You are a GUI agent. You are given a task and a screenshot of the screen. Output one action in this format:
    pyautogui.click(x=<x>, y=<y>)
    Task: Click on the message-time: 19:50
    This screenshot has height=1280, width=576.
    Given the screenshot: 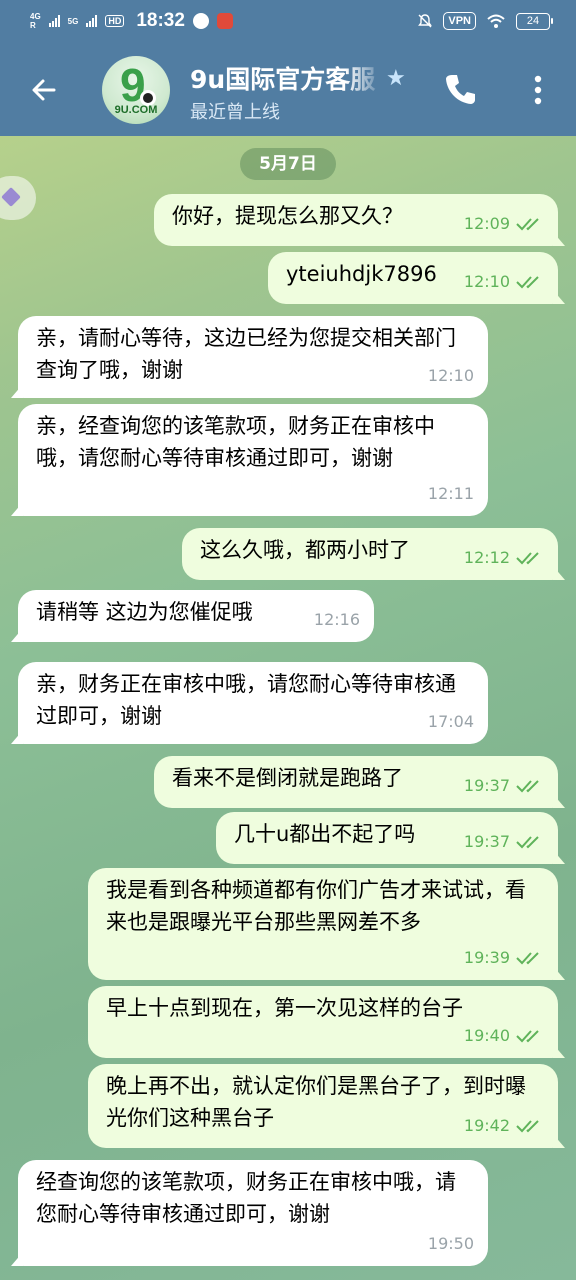 What is the action you would take?
    pyautogui.click(x=450, y=1243)
    